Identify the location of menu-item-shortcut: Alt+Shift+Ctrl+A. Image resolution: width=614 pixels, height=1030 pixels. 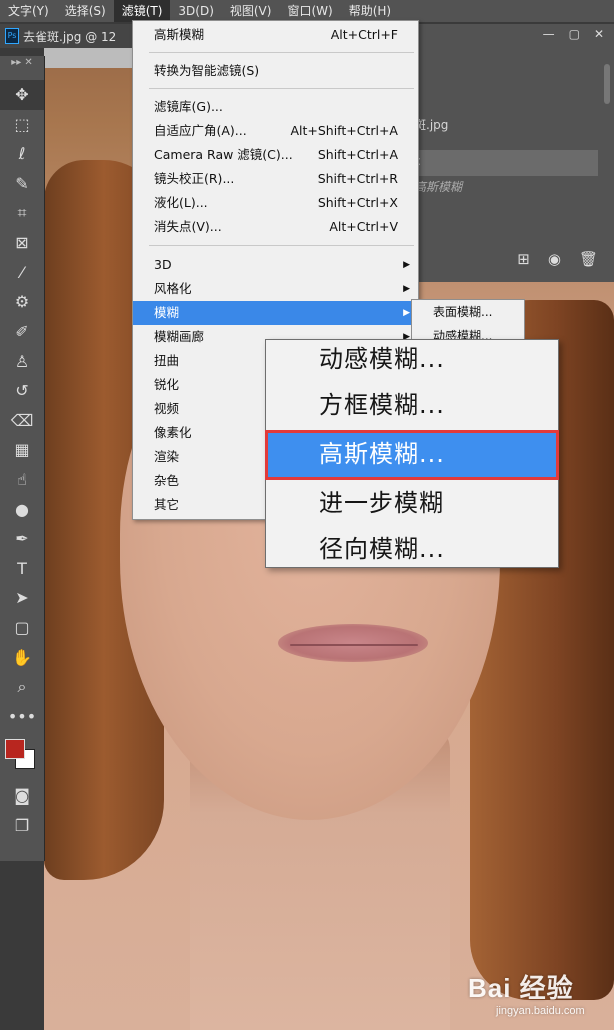
(344, 130).